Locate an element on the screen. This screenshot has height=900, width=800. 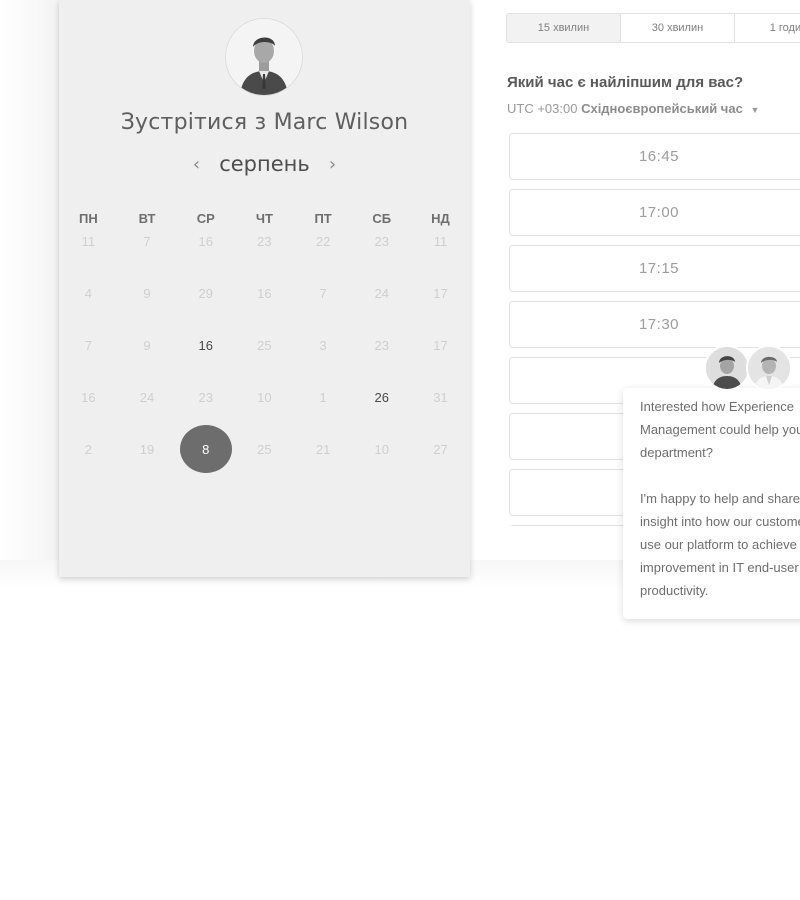
calendar-day: 21 is located at coordinates (323, 449).